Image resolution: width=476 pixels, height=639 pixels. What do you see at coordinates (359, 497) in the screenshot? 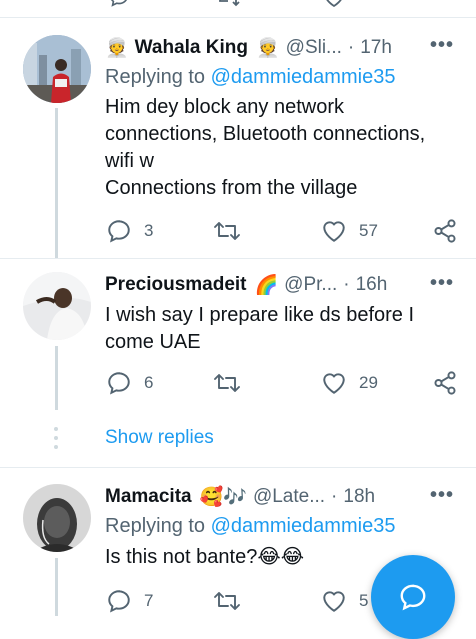
I see `timestamp: 18h` at bounding box center [359, 497].